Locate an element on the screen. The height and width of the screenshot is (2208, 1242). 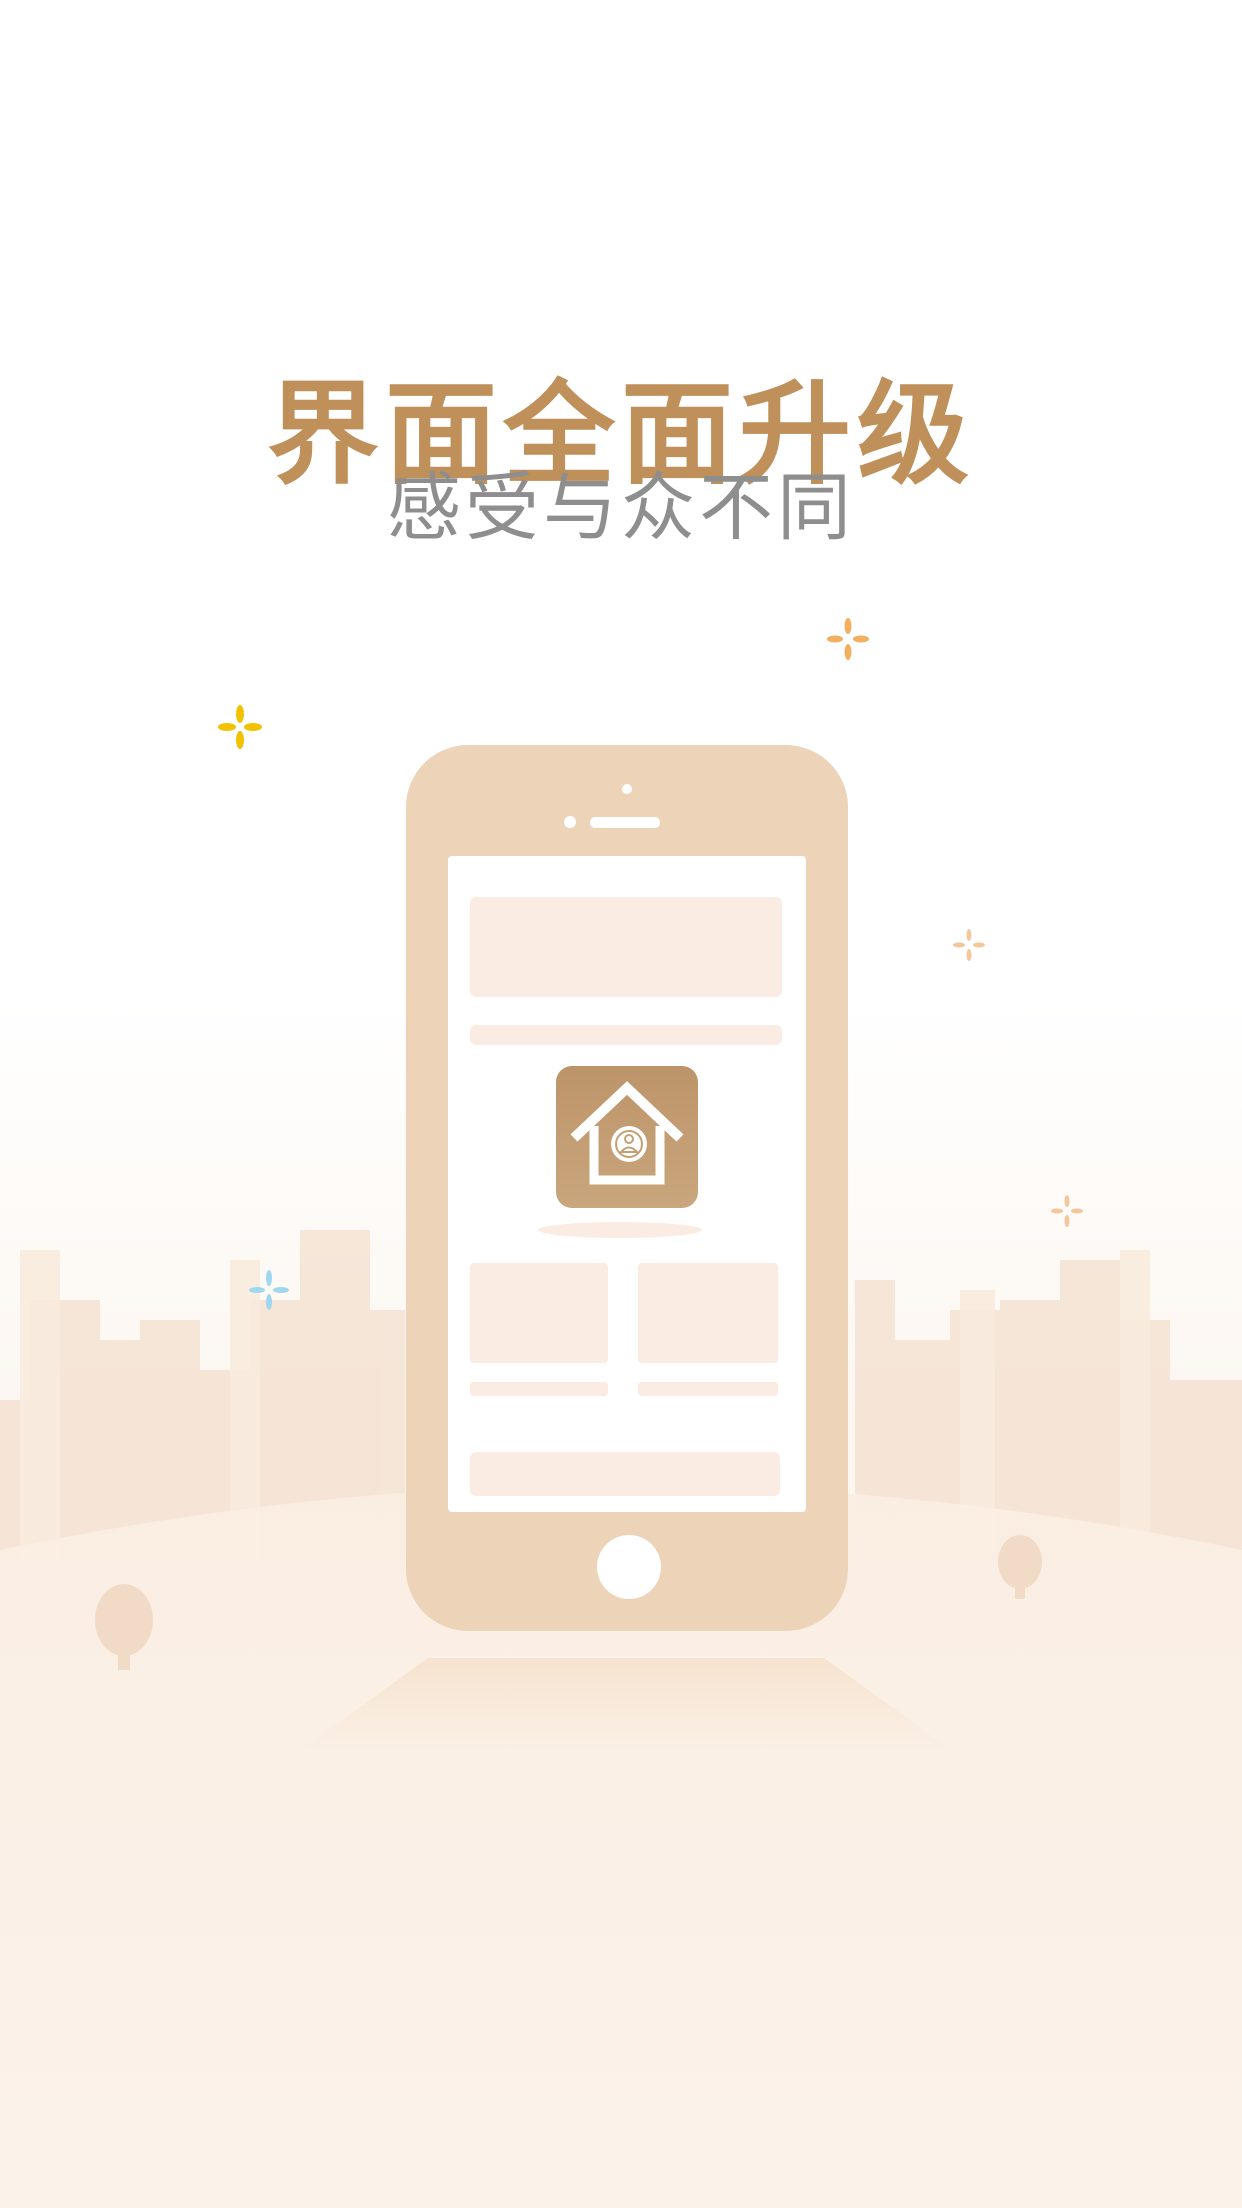
house-person-icon is located at coordinates (627, 1137).